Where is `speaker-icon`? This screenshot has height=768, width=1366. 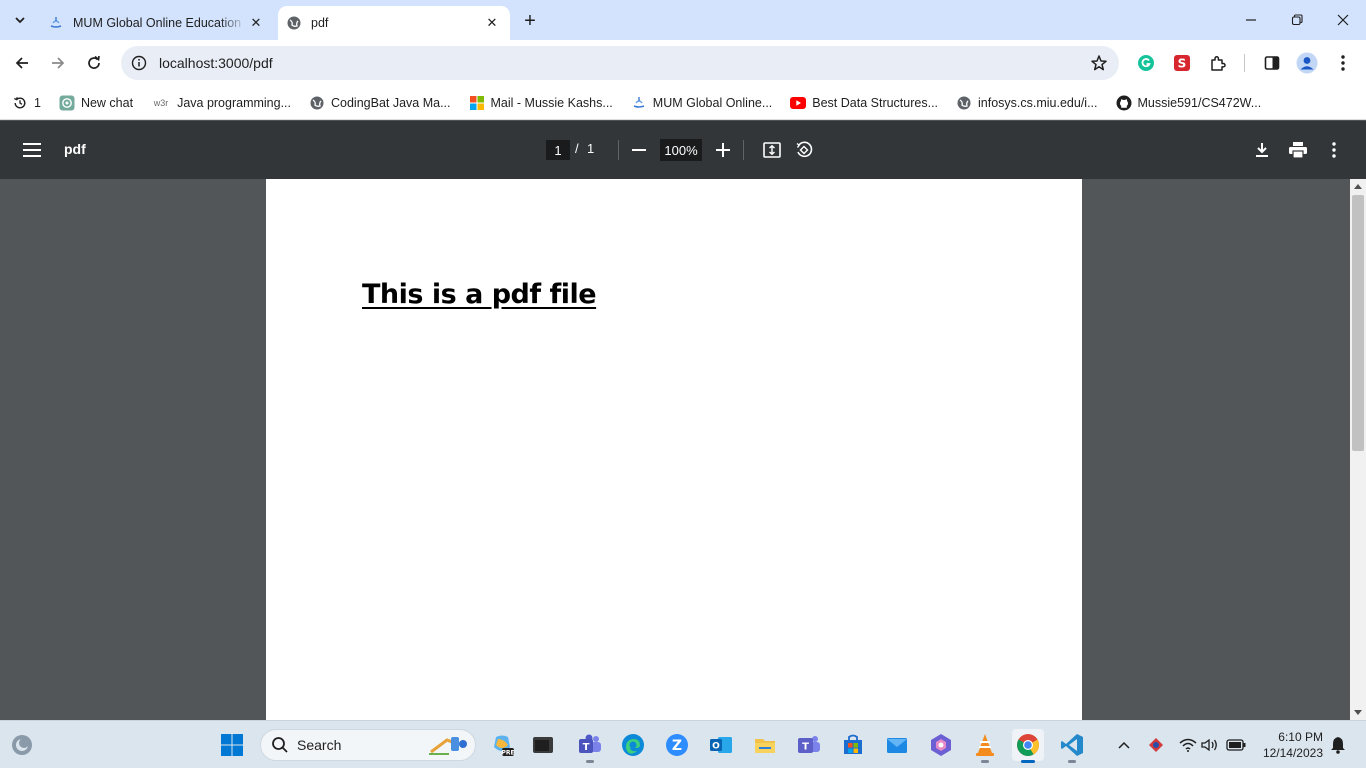 speaker-icon is located at coordinates (1209, 745).